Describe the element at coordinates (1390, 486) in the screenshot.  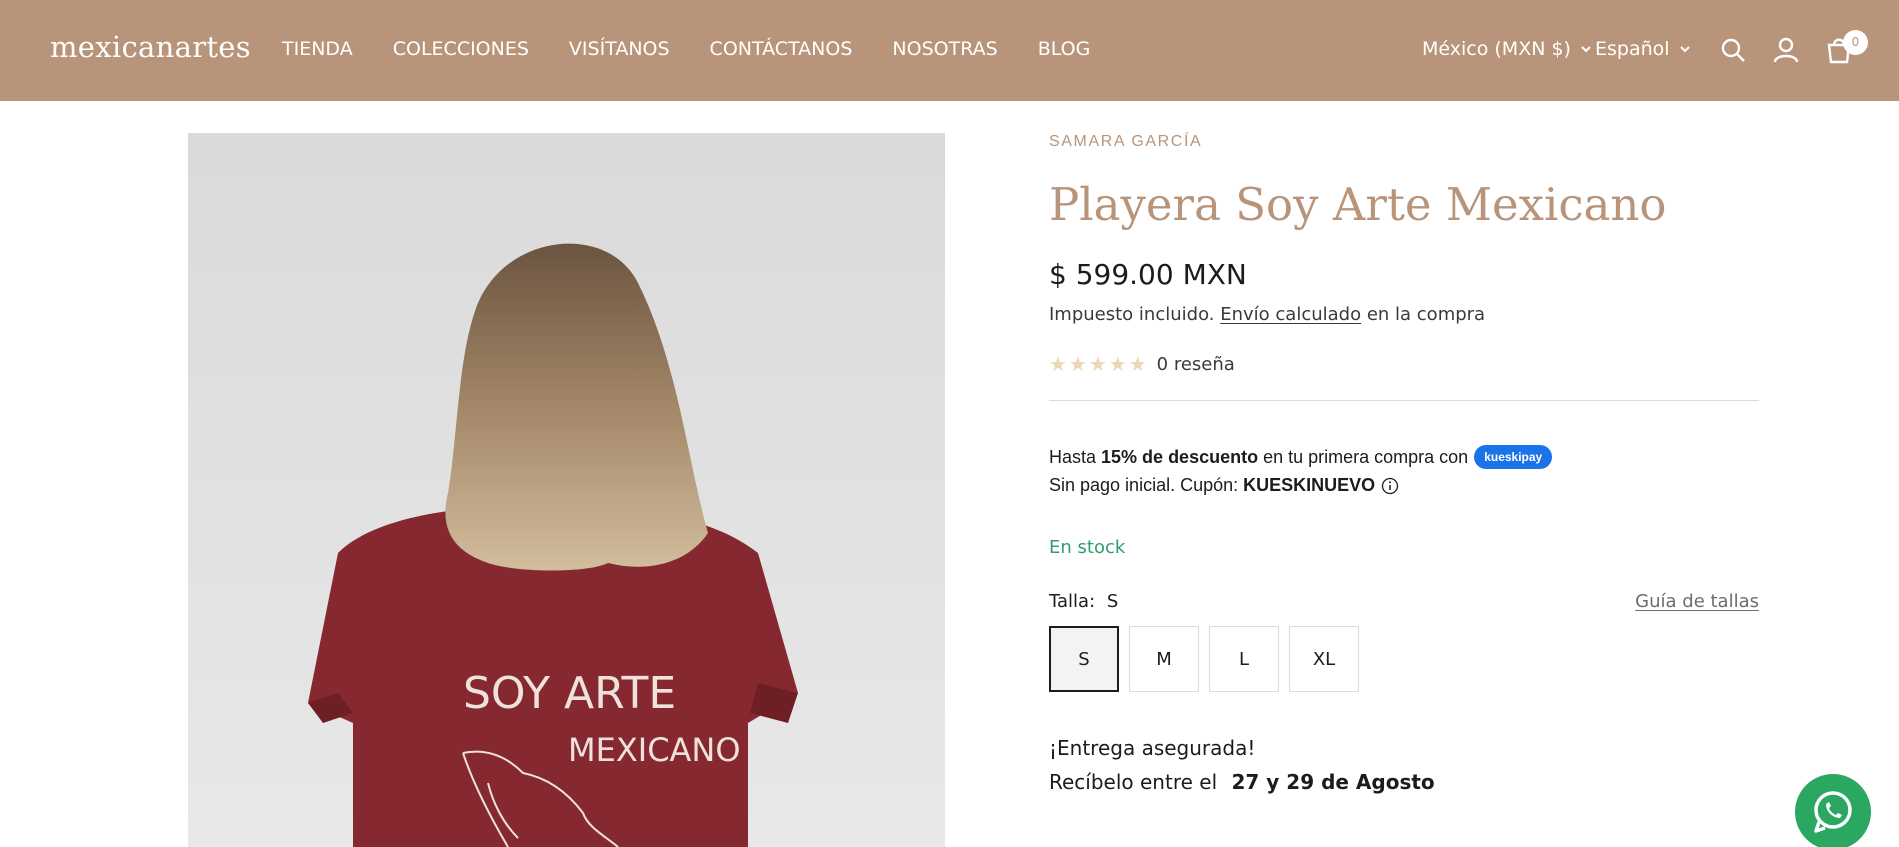
I see `info-icon` at that location.